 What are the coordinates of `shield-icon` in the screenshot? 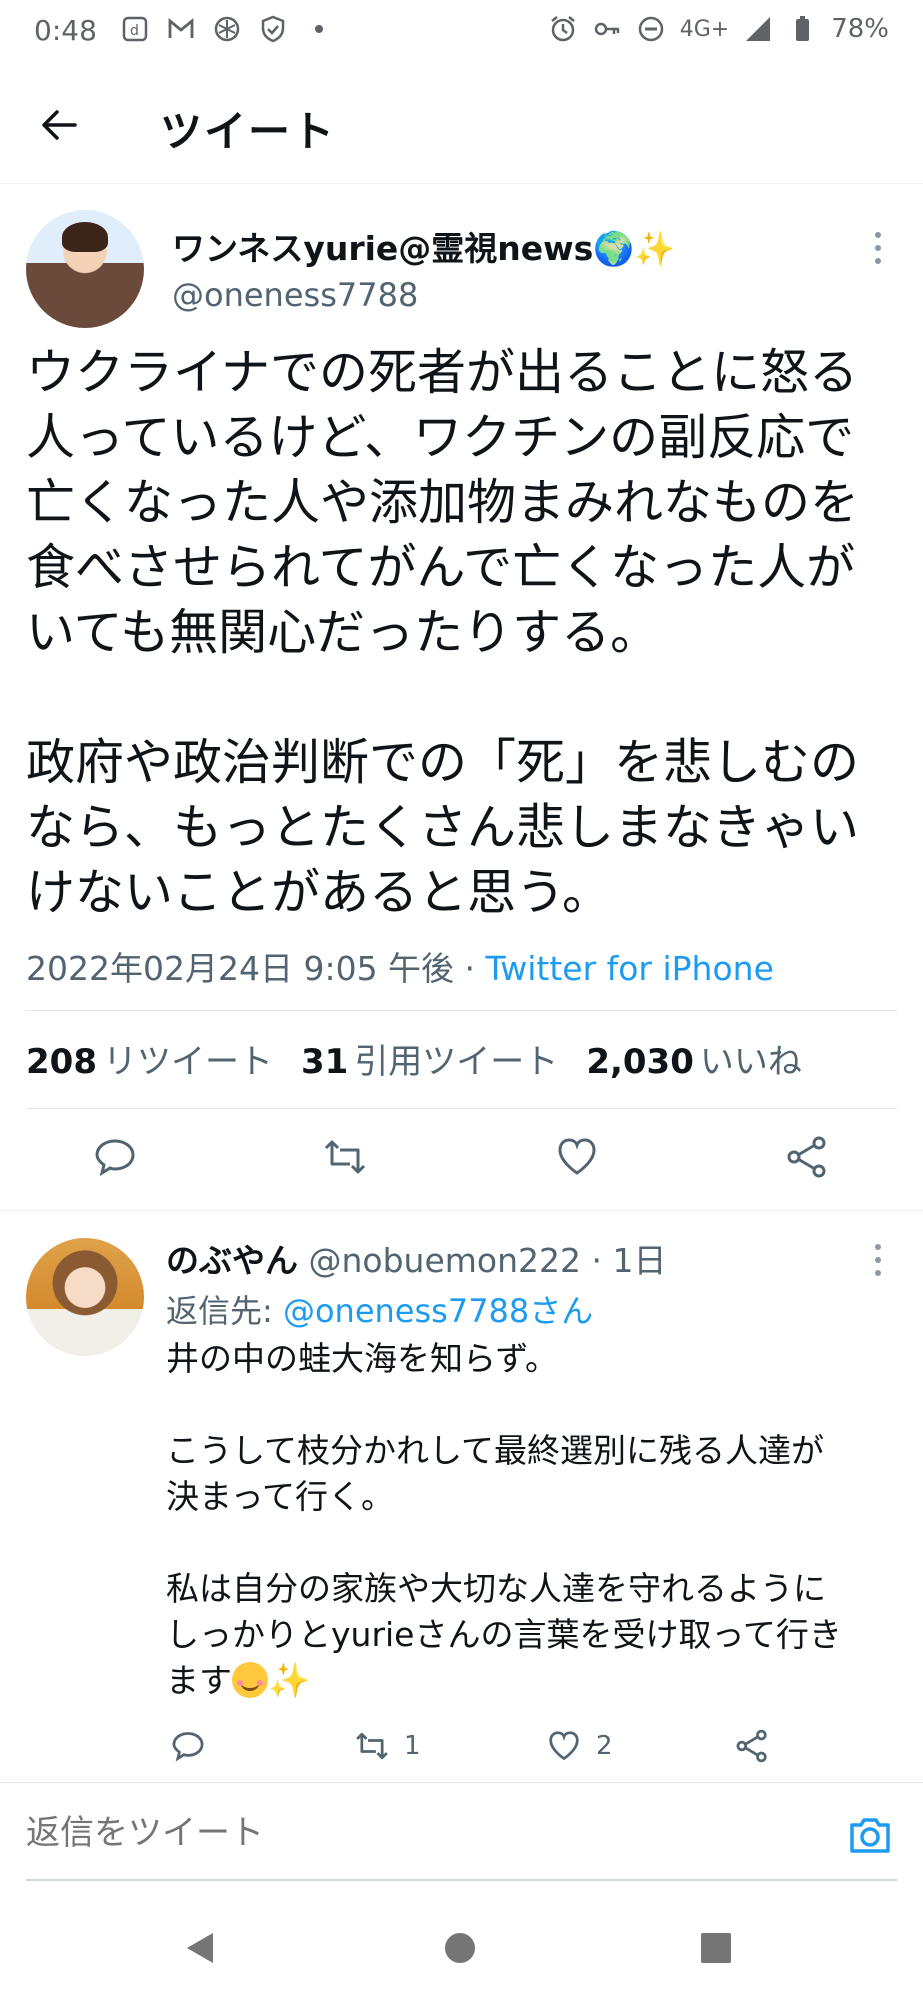 It's located at (273, 29).